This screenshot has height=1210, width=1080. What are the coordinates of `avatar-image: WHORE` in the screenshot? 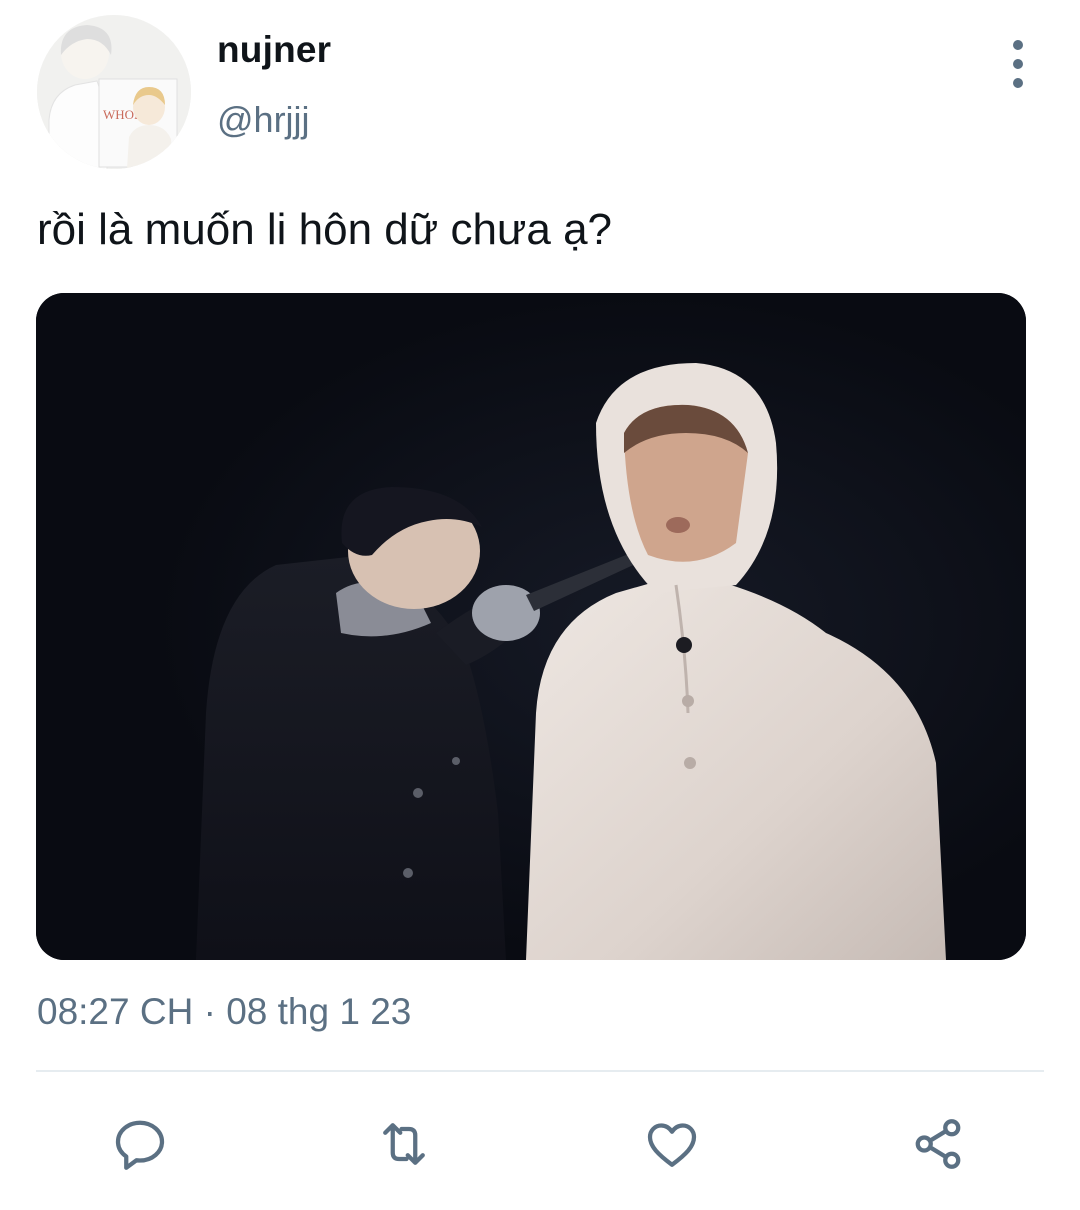 It's located at (114, 92).